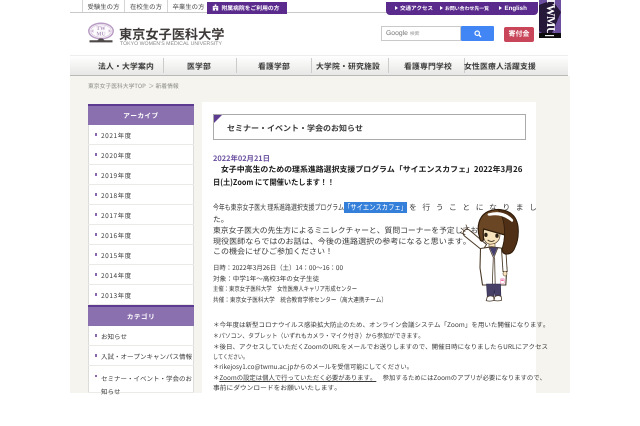  Describe the element at coordinates (551, 18) in the screenshot. I see `svg-text: TWMU` at that location.